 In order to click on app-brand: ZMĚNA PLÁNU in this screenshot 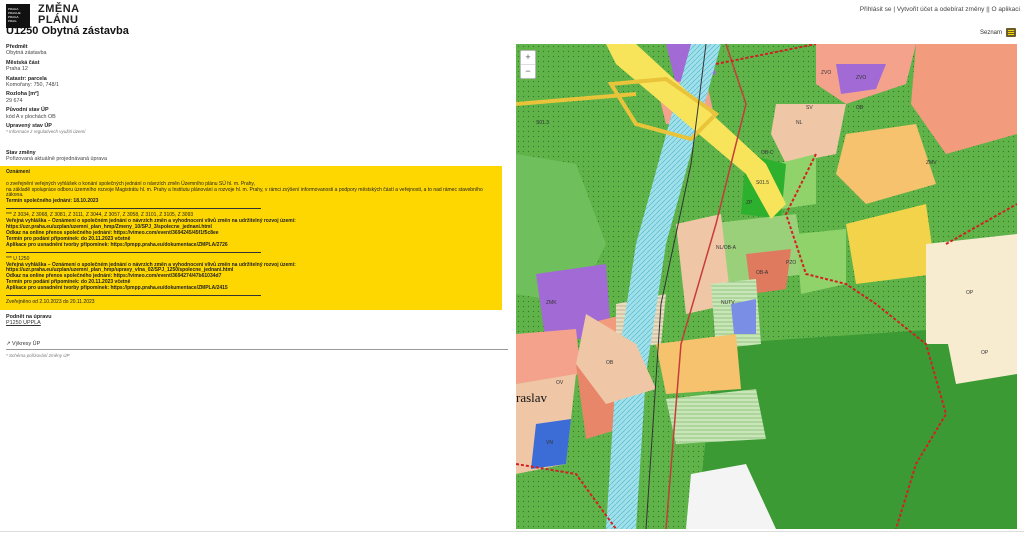, I will do `click(59, 15)`.